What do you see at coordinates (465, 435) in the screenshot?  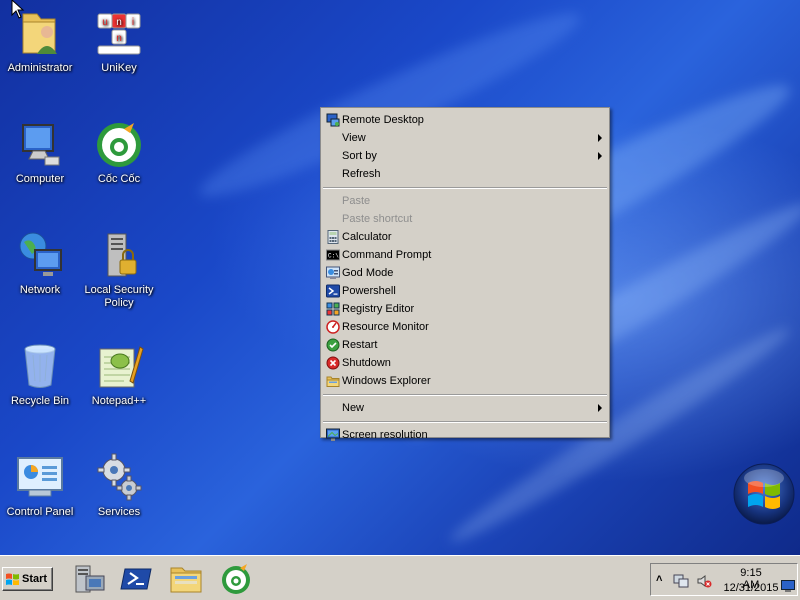 I see `menu-item-screen-resolution: Screen resolution` at bounding box center [465, 435].